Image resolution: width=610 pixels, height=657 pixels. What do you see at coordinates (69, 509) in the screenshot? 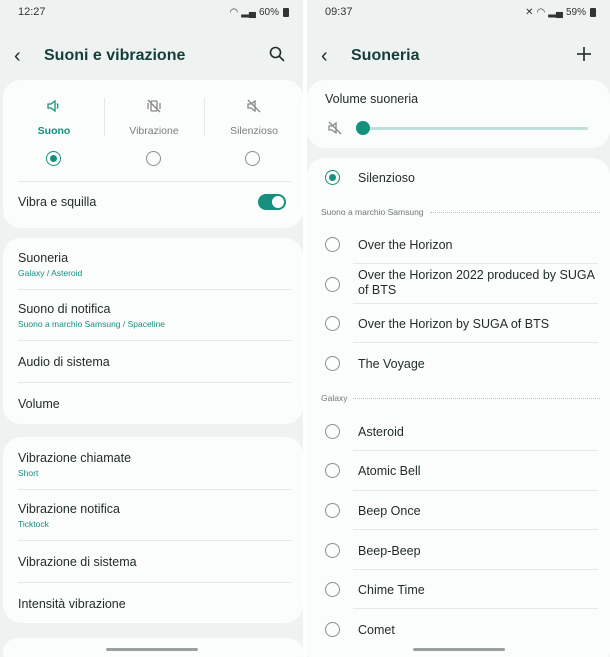
I see `notification-vibration-title: Vibrazione notifica` at bounding box center [69, 509].